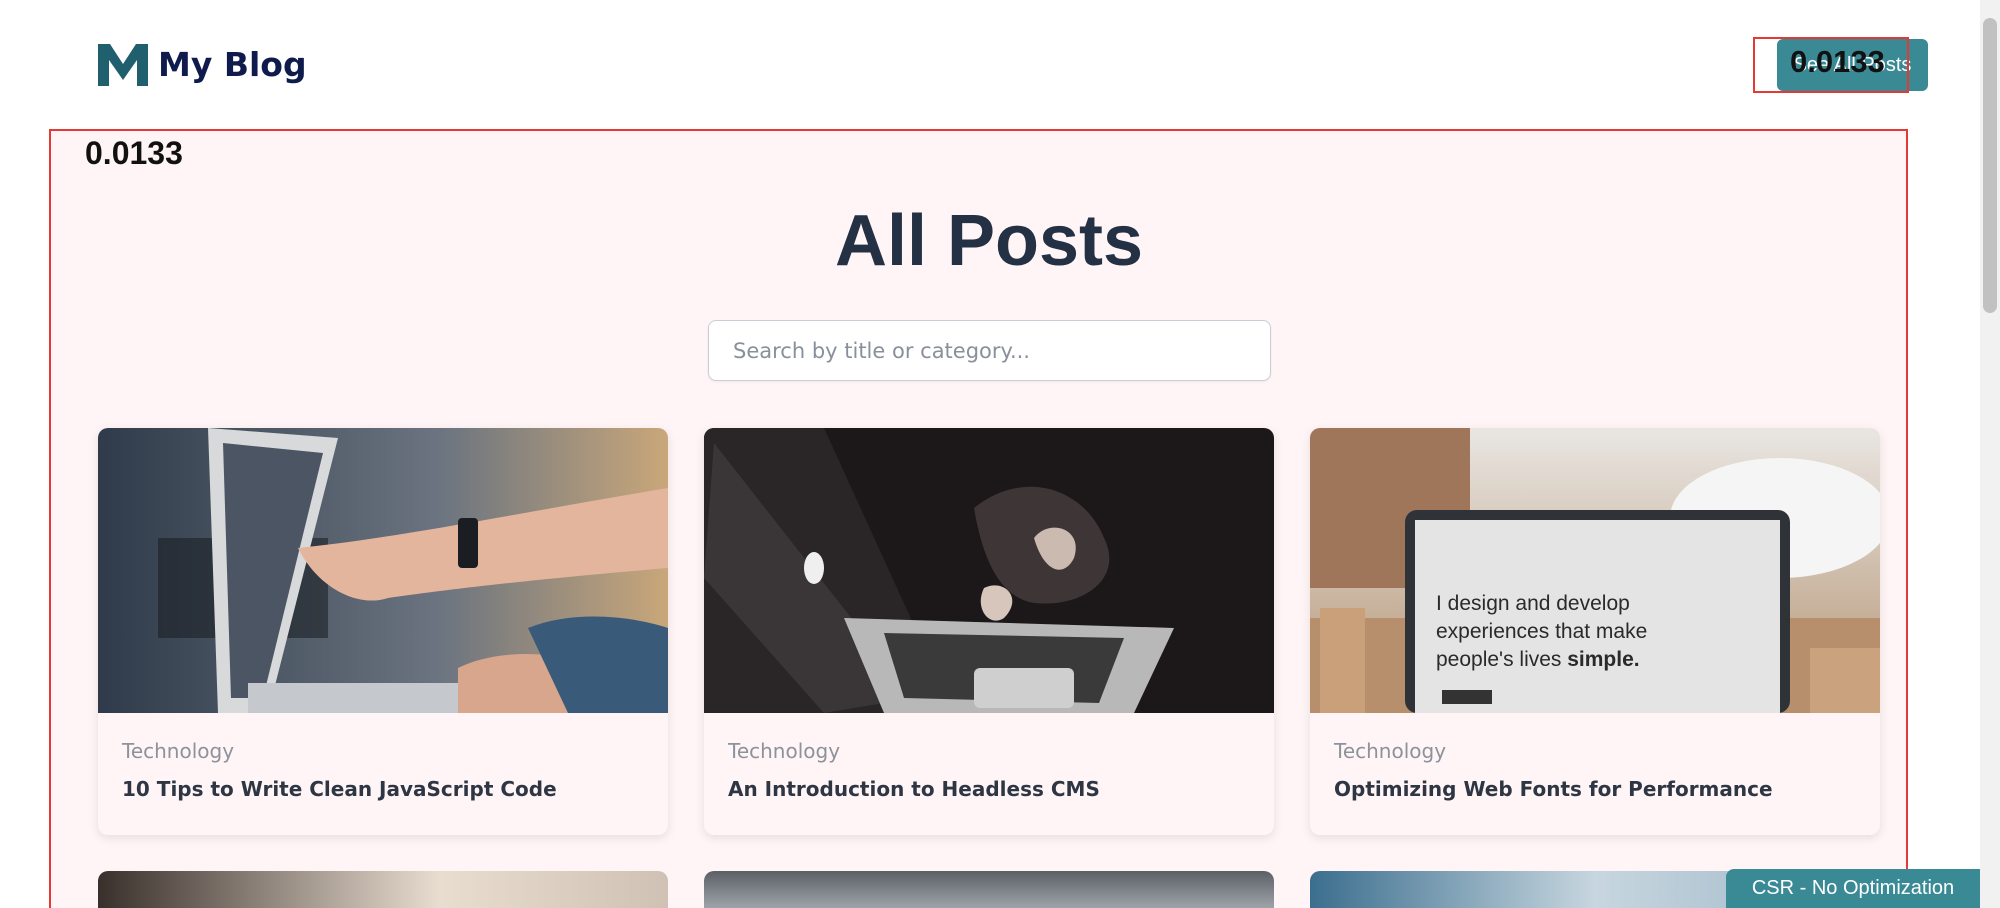 The height and width of the screenshot is (908, 2000). I want to click on scrollbar-thumb, so click(1990, 165).